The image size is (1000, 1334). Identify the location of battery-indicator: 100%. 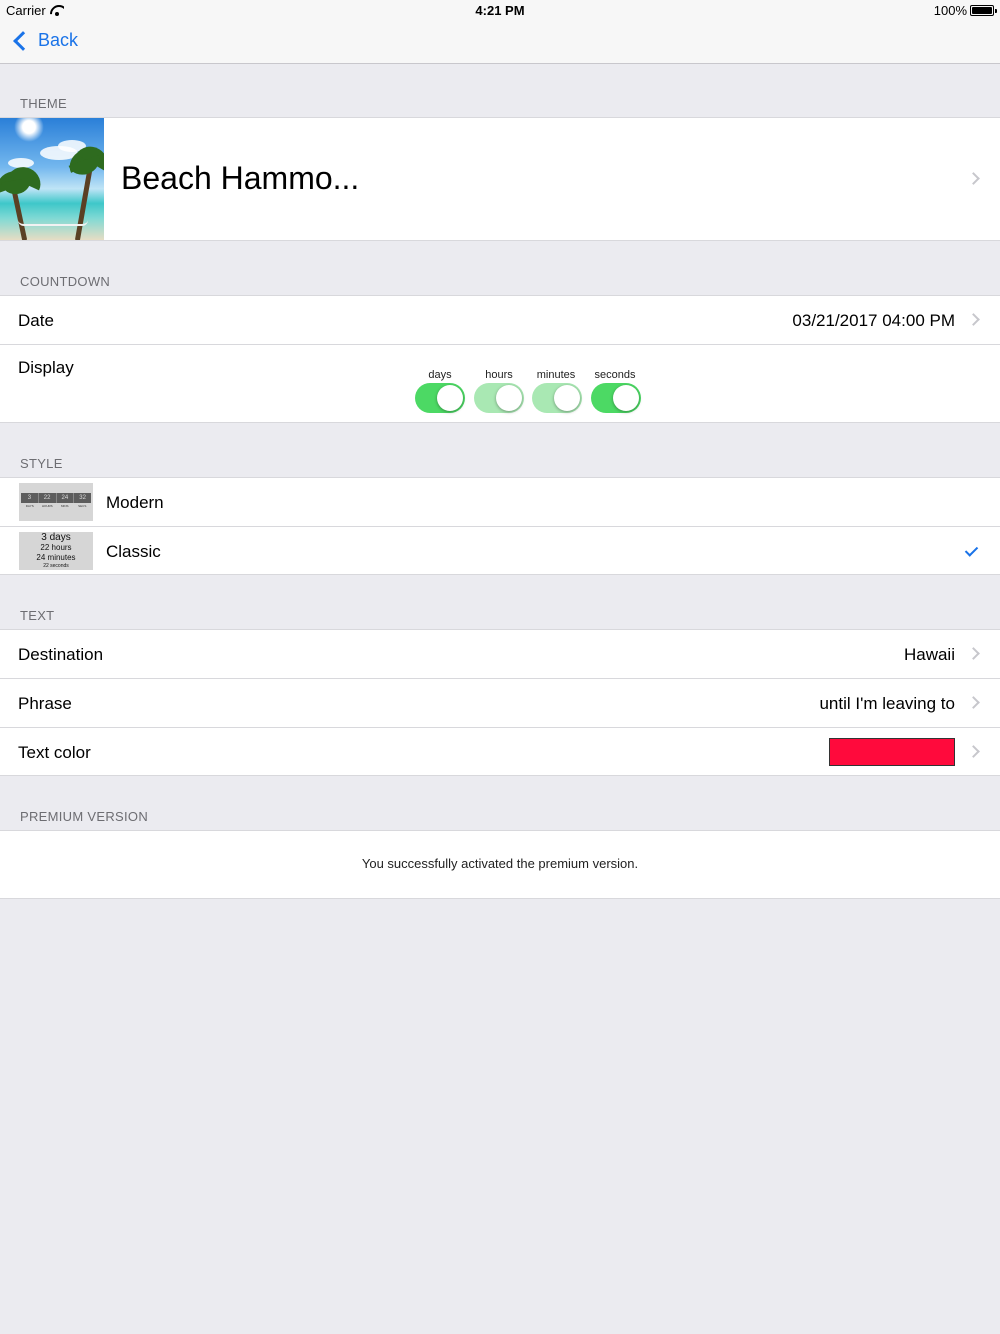
(965, 10).